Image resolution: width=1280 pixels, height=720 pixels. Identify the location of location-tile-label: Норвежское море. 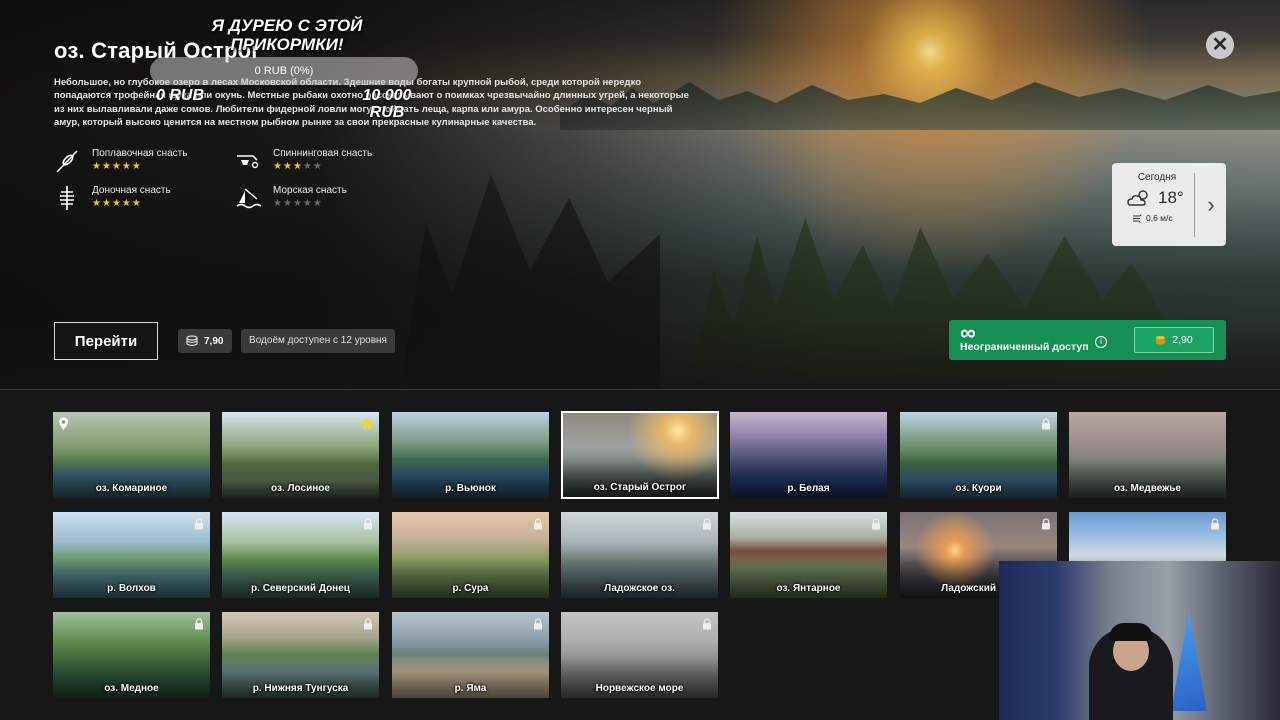
(639, 688).